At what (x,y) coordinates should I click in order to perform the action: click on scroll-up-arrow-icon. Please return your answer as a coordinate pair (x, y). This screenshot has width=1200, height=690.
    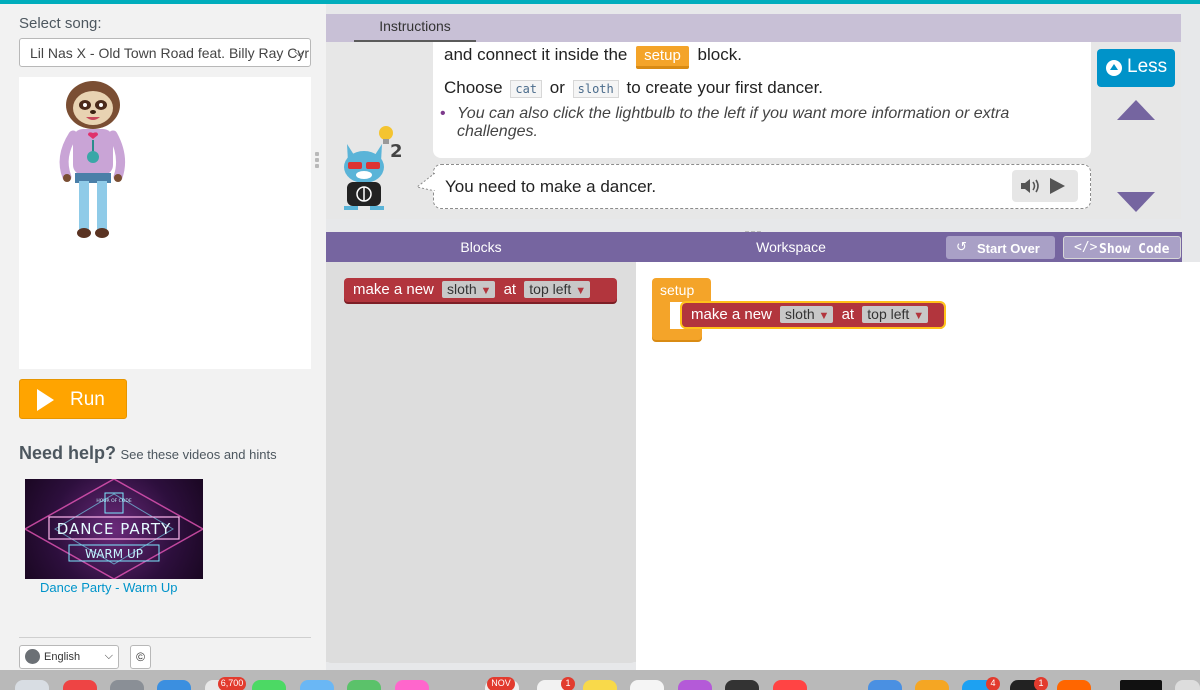
    Looking at the image, I should click on (1136, 110).